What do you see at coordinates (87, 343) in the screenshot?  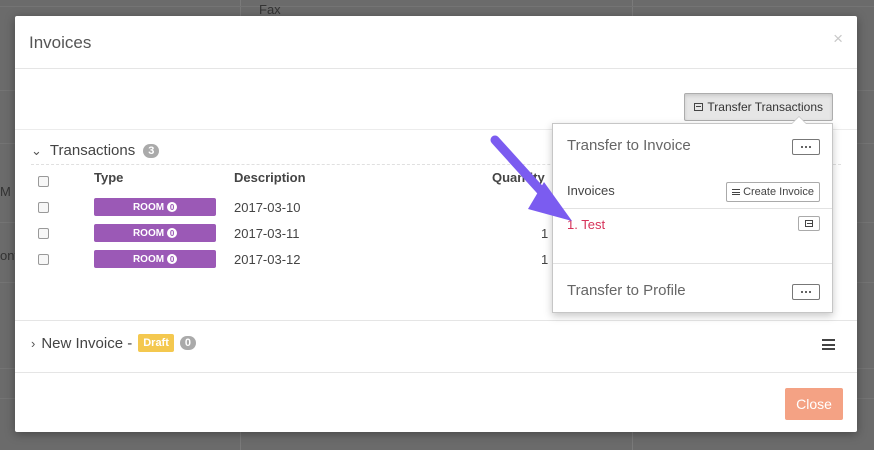 I see `new-invoice-title: New Invoice -` at bounding box center [87, 343].